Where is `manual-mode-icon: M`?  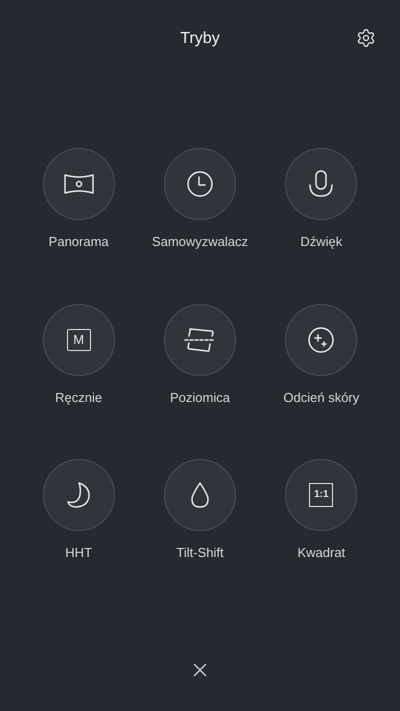
manual-mode-icon: M is located at coordinates (78, 339).